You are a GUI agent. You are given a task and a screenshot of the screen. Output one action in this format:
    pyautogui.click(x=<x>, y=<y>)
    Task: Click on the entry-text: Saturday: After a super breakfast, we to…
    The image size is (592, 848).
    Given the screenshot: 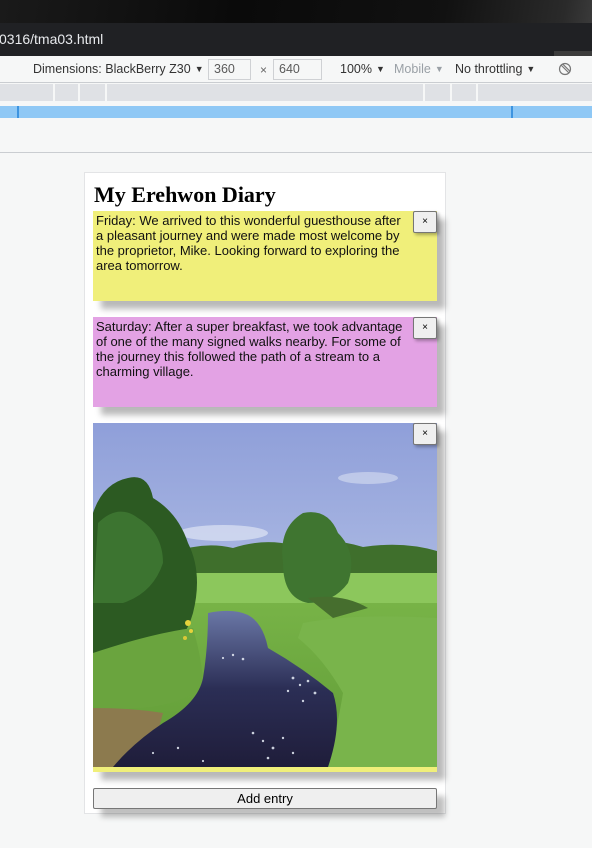 What is the action you would take?
    pyautogui.click(x=265, y=348)
    